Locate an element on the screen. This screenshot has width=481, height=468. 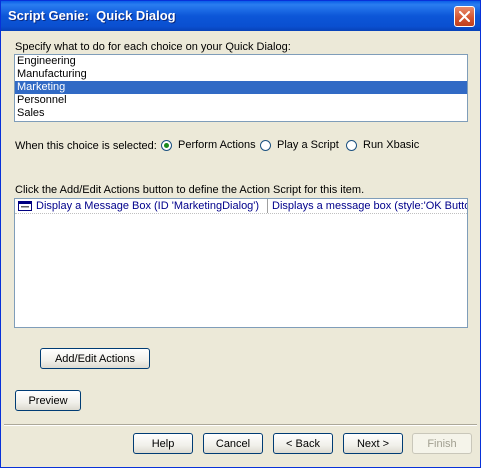
message-box-icon is located at coordinates (25, 206).